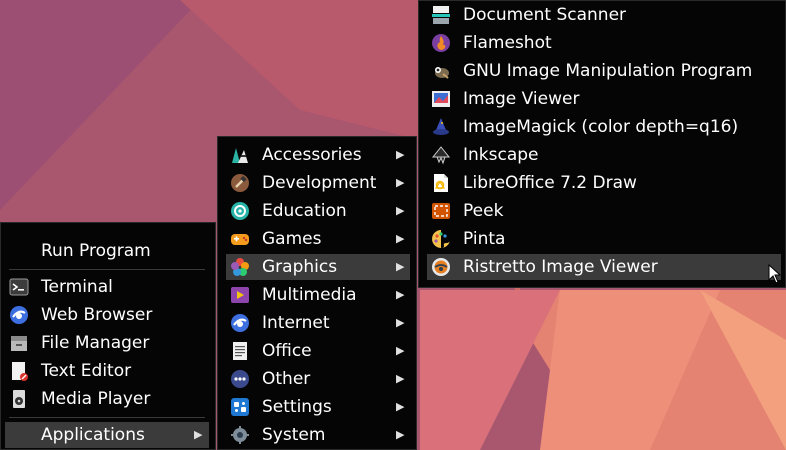  I want to click on terminal-icon, so click(19, 287).